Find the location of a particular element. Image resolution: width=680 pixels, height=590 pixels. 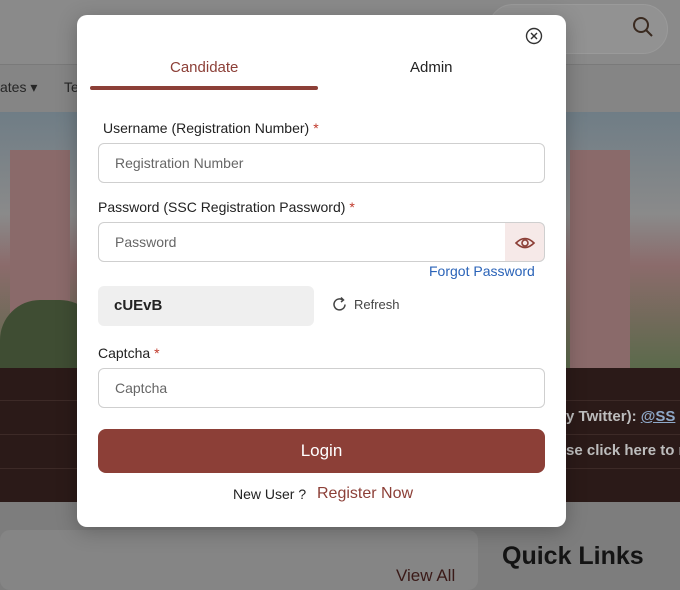

eye-icon is located at coordinates (525, 243).